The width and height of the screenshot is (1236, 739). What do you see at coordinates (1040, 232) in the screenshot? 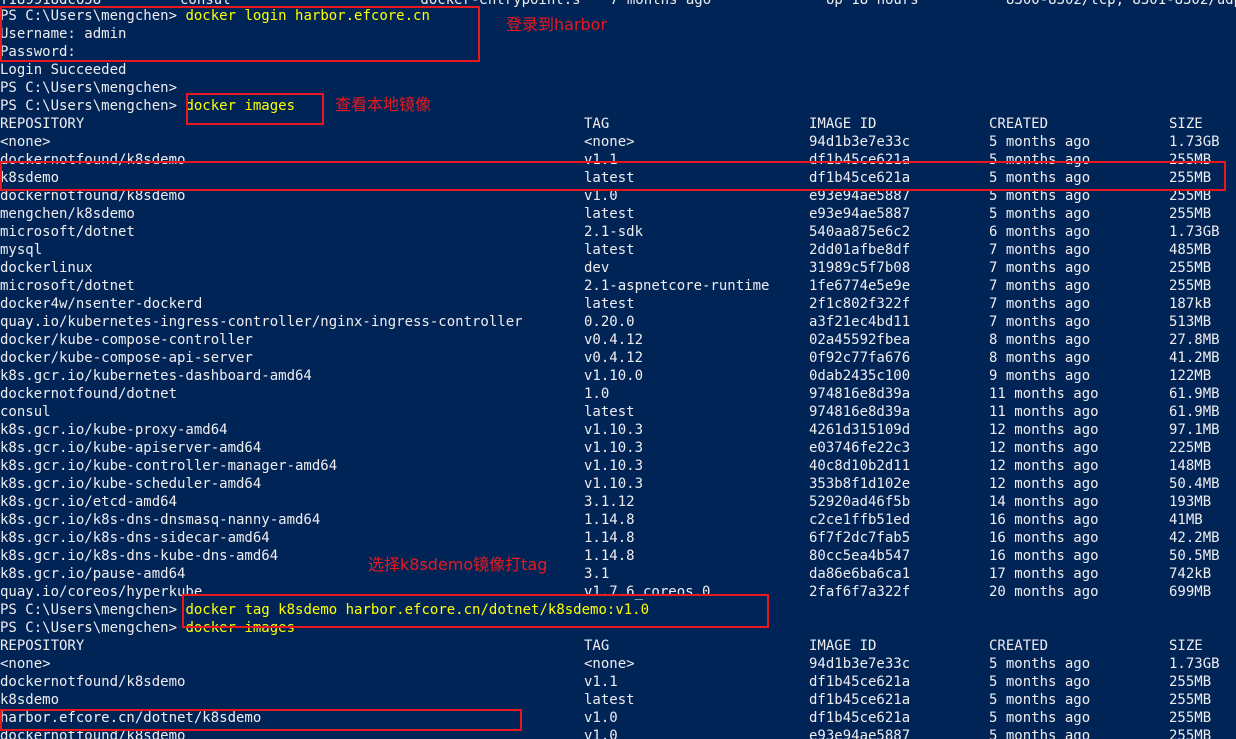
I see `cell-created: 6 months ago` at bounding box center [1040, 232].